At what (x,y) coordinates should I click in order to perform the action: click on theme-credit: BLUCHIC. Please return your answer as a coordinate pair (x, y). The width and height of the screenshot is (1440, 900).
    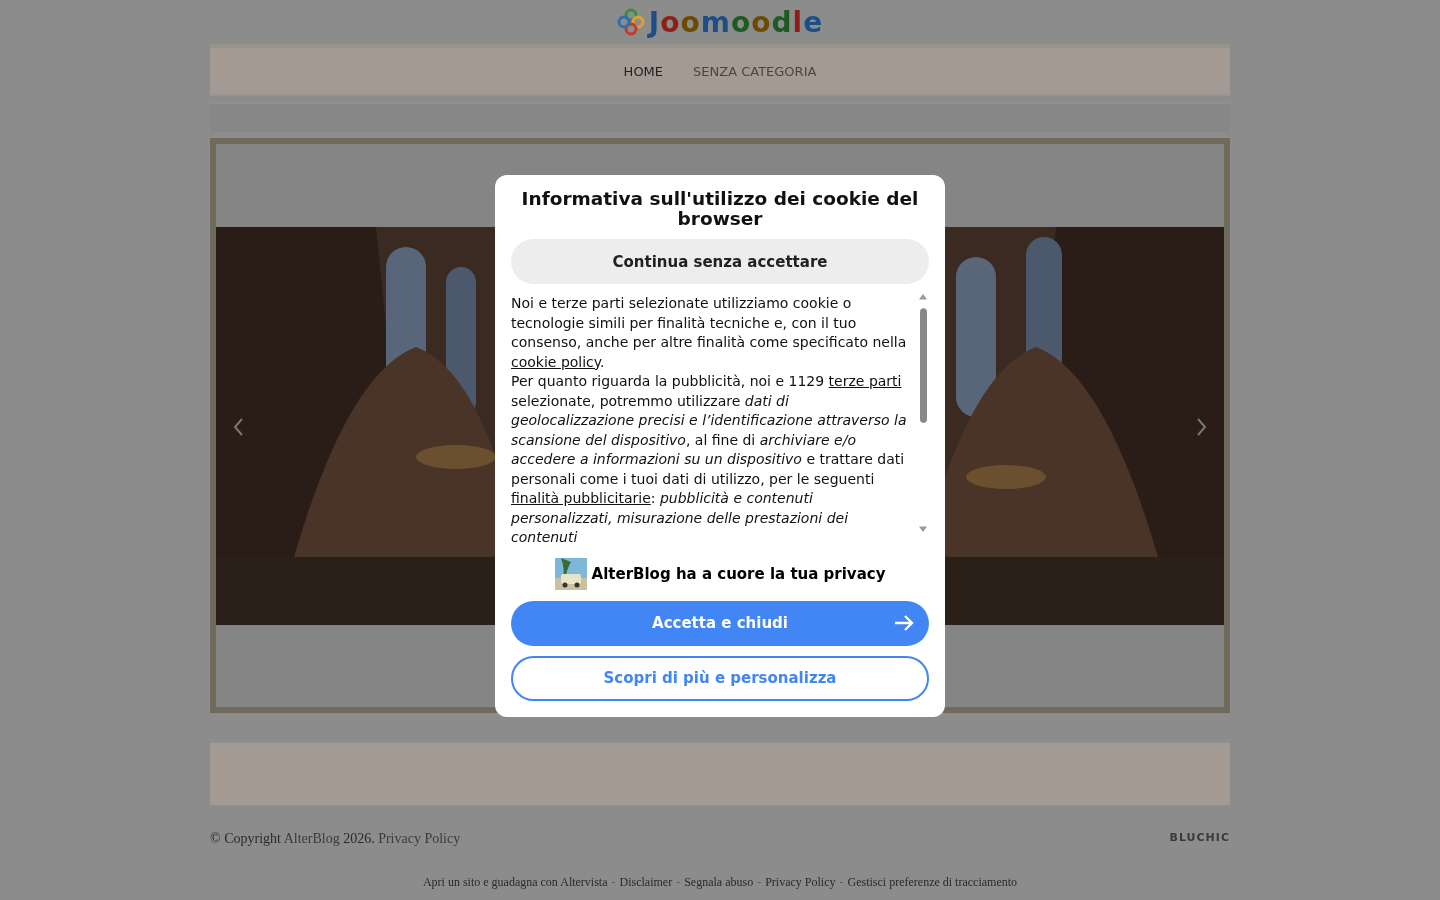
    Looking at the image, I should click on (1199, 839).